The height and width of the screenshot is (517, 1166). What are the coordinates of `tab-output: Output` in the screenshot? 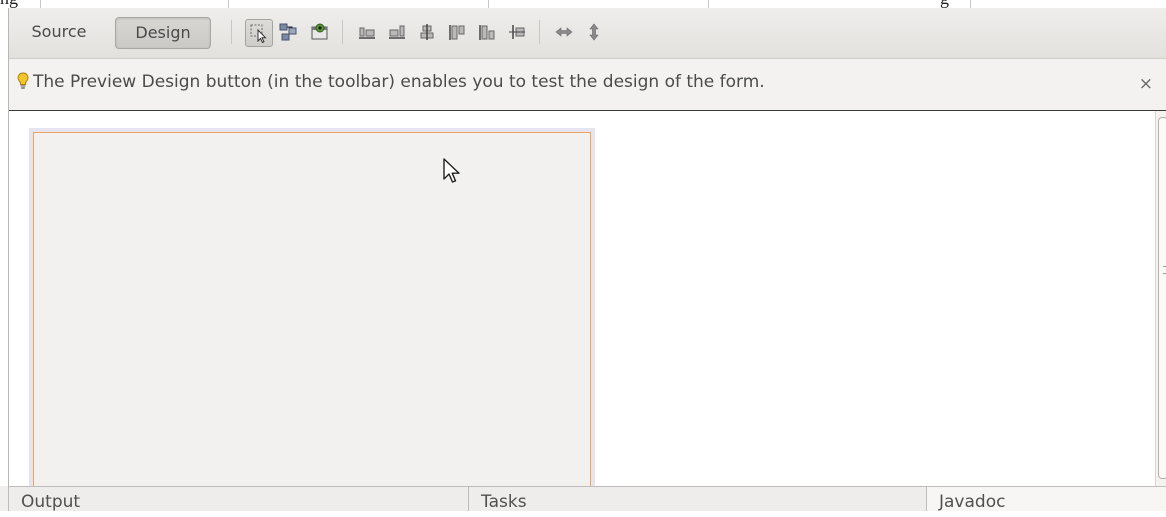 It's located at (238, 499).